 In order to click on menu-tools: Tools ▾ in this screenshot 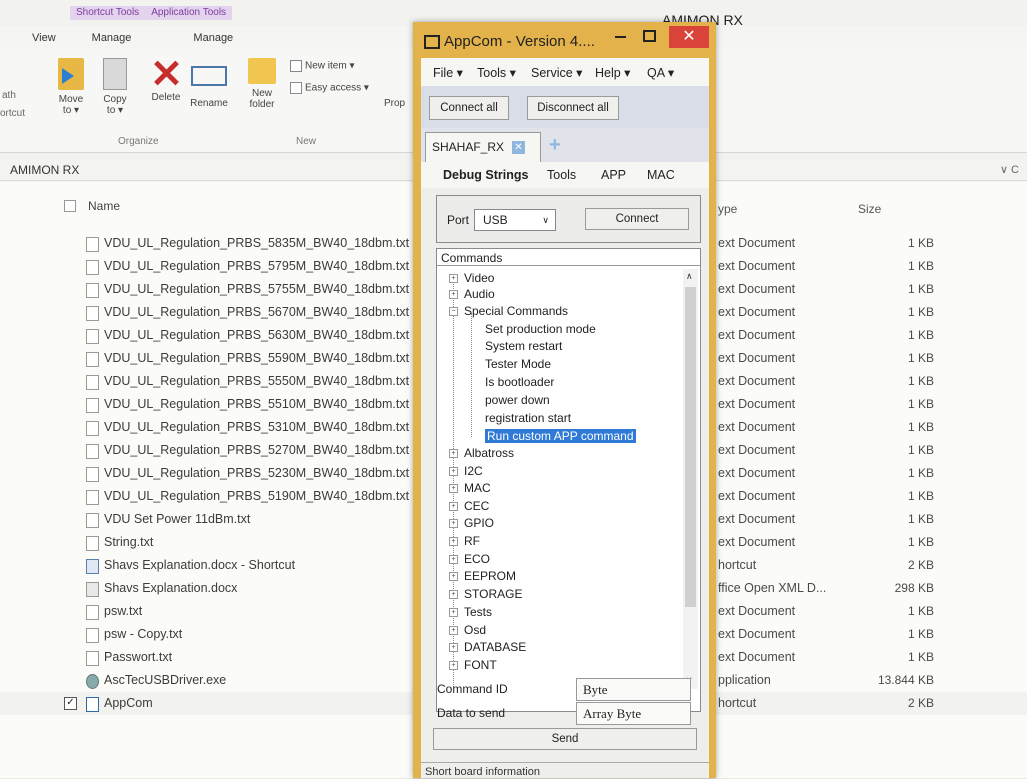, I will do `click(496, 72)`.